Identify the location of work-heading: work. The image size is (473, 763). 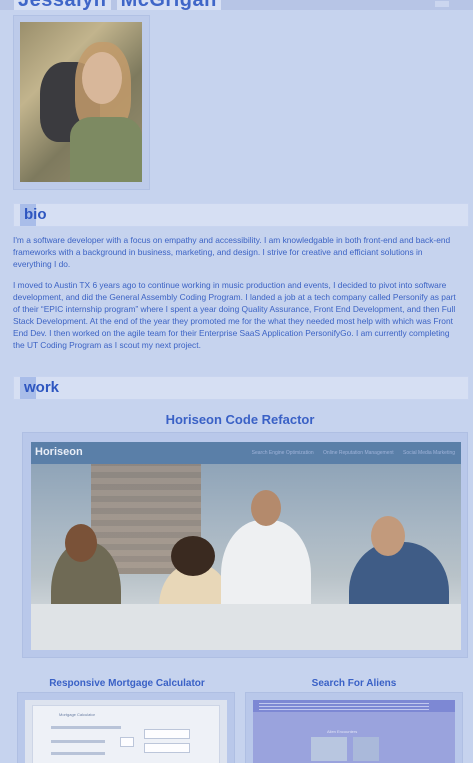
(42, 387).